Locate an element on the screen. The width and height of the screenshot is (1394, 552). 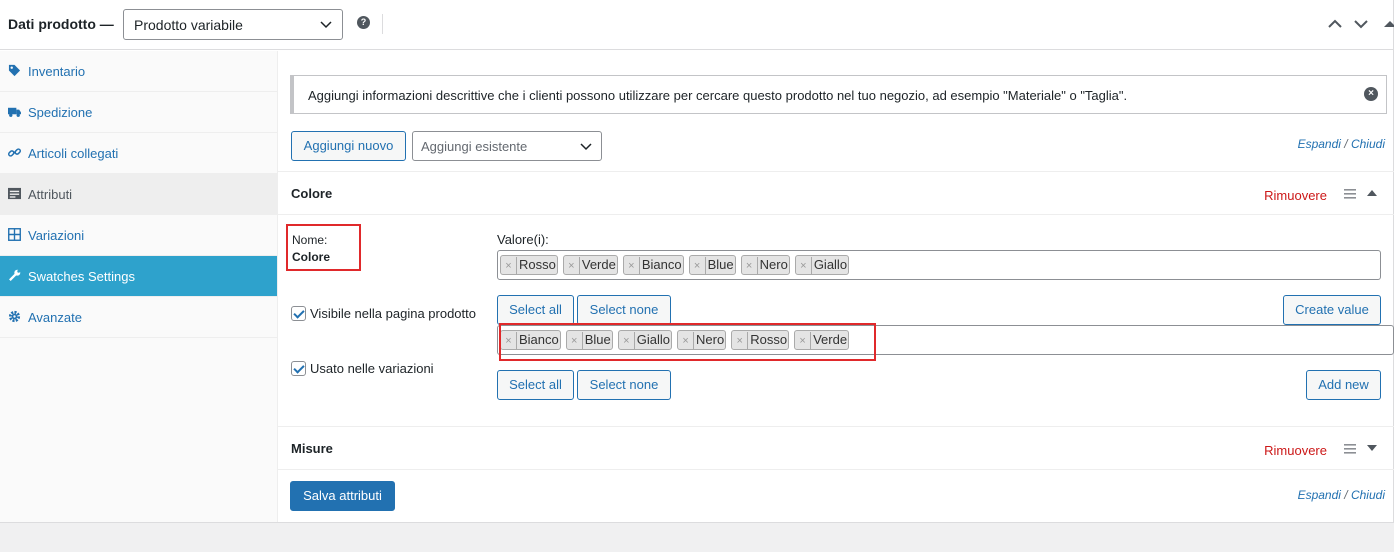
tag-label: Verde is located at coordinates (598, 264).